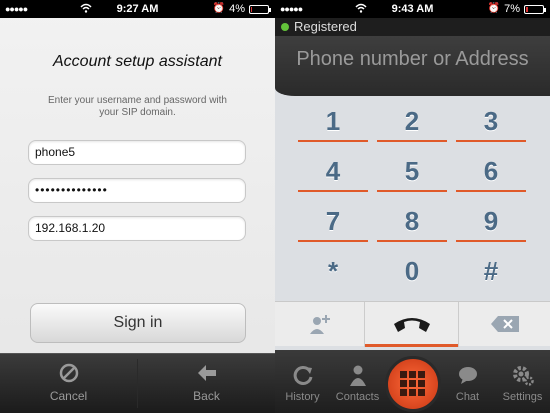 The image size is (550, 413). Describe the element at coordinates (68, 396) in the screenshot. I see `cancel-label: Cancel` at that location.